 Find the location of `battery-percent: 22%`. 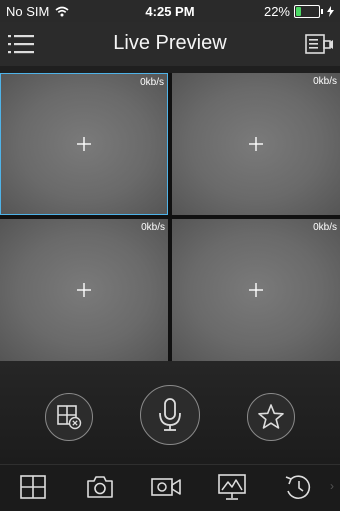

battery-percent: 22% is located at coordinates (276, 11).